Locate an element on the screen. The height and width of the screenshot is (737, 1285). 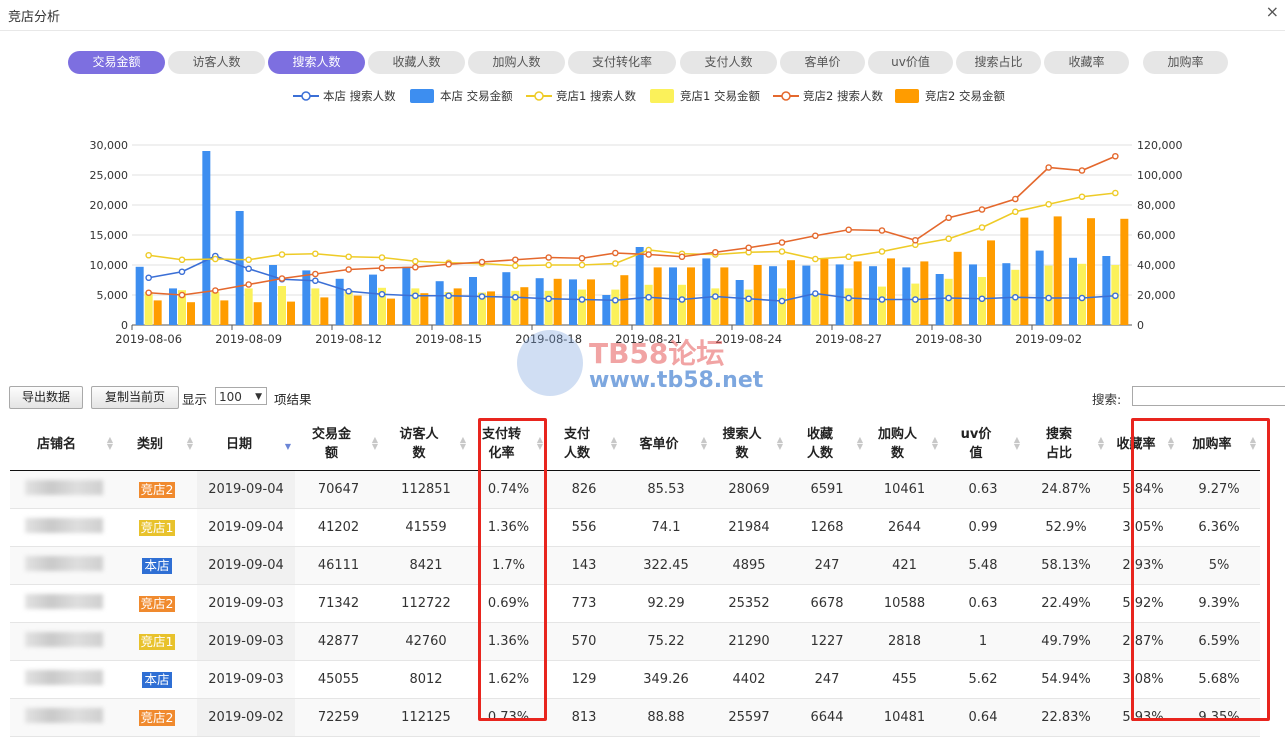
y-left-tick-label: 10,000 is located at coordinates (109, 265).